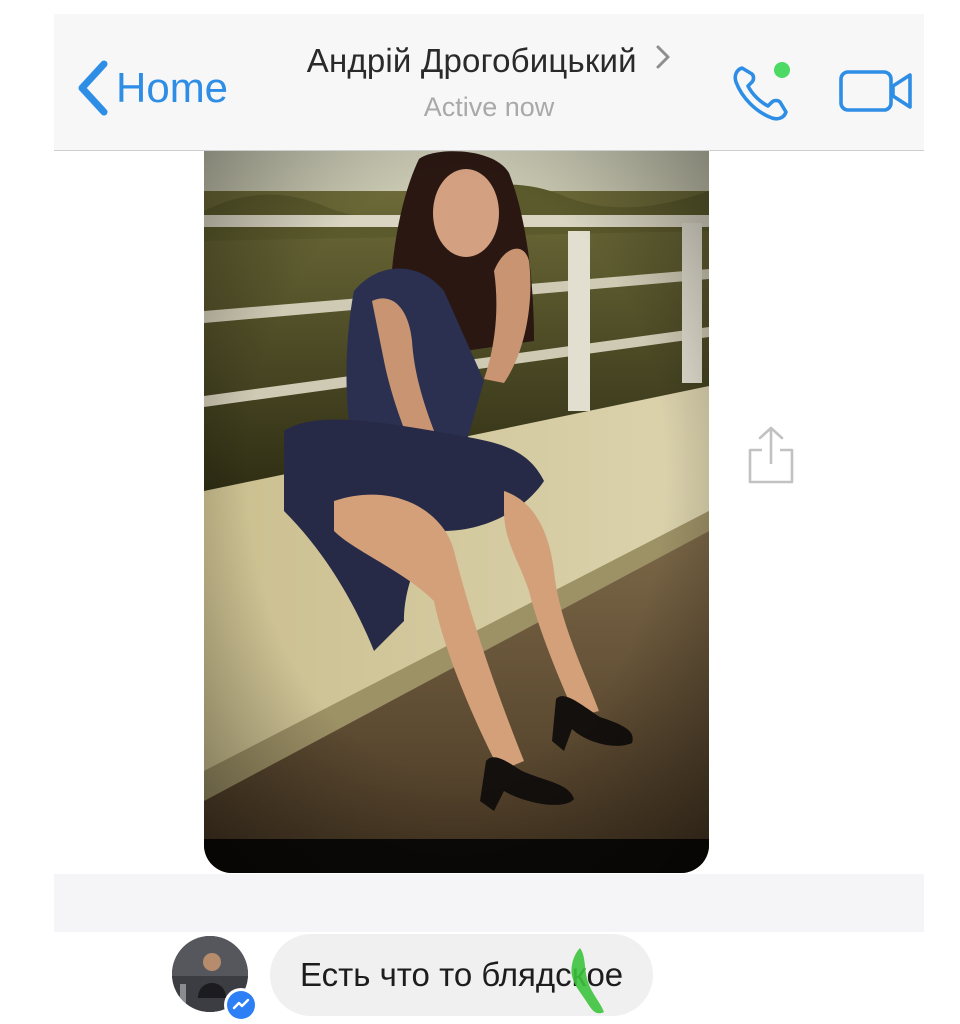 The width and height of the screenshot is (960, 1024). What do you see at coordinates (489, 107) in the screenshot?
I see `active-status: Active now` at bounding box center [489, 107].